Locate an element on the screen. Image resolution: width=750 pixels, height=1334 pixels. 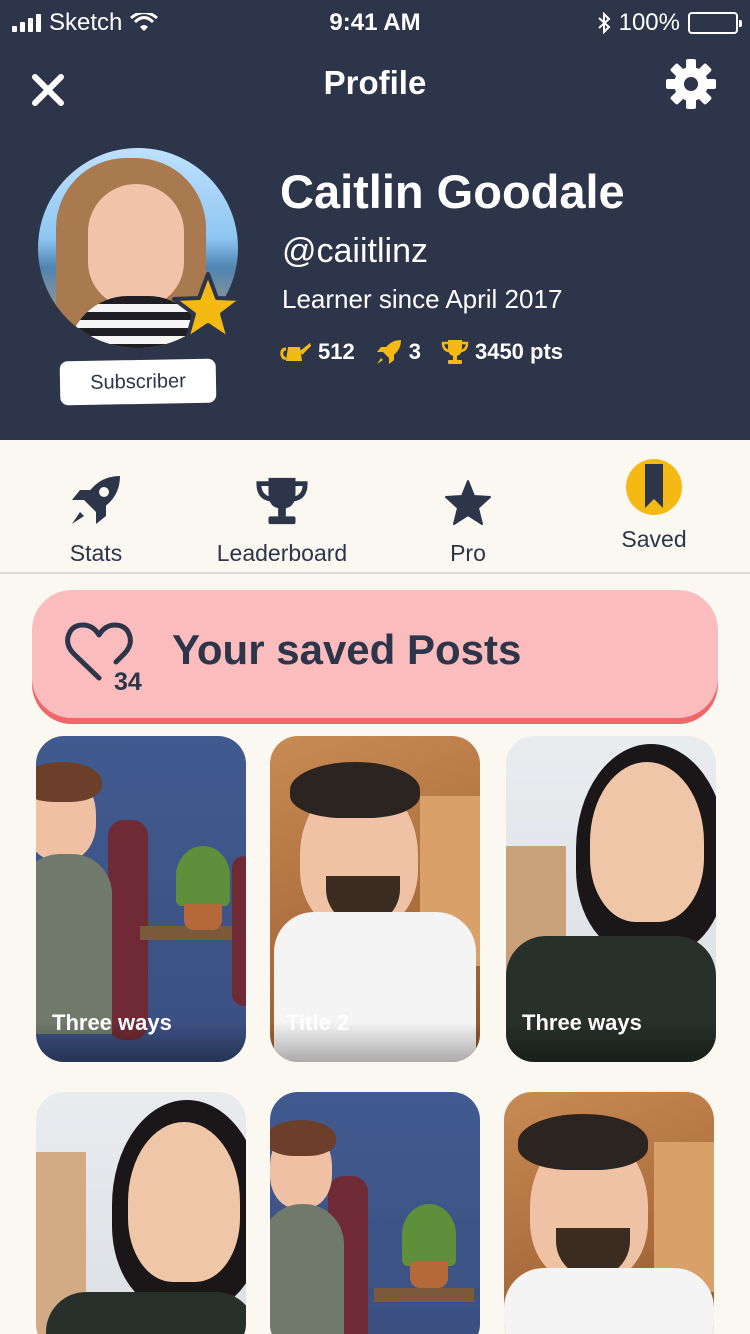
tab-saved: Saved is located at coordinates (654, 507).